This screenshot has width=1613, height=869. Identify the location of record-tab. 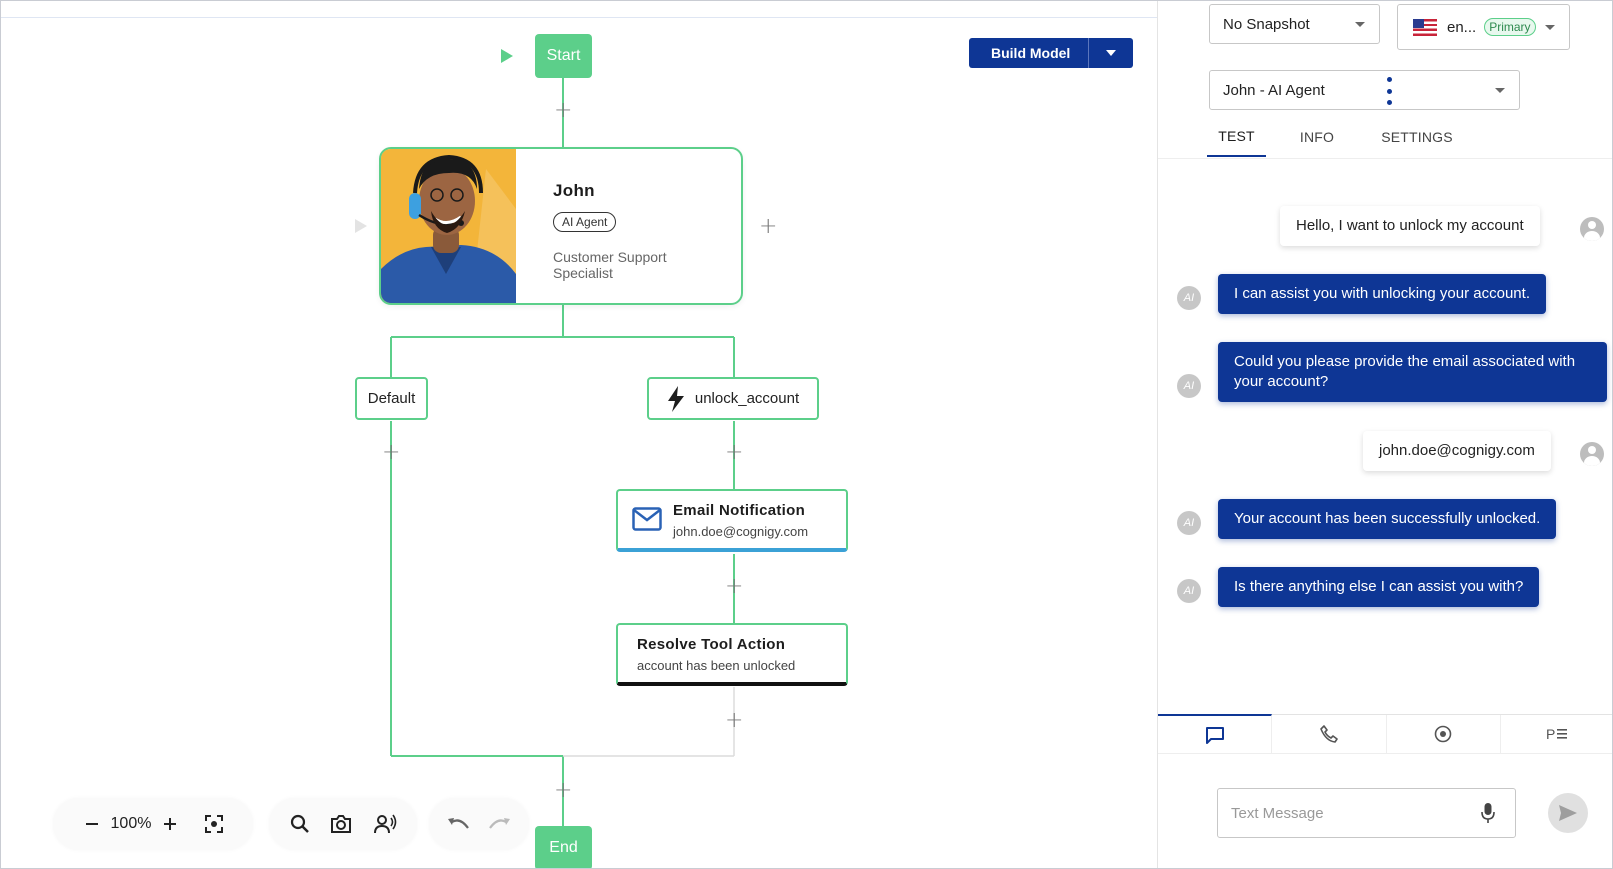
(1444, 734).